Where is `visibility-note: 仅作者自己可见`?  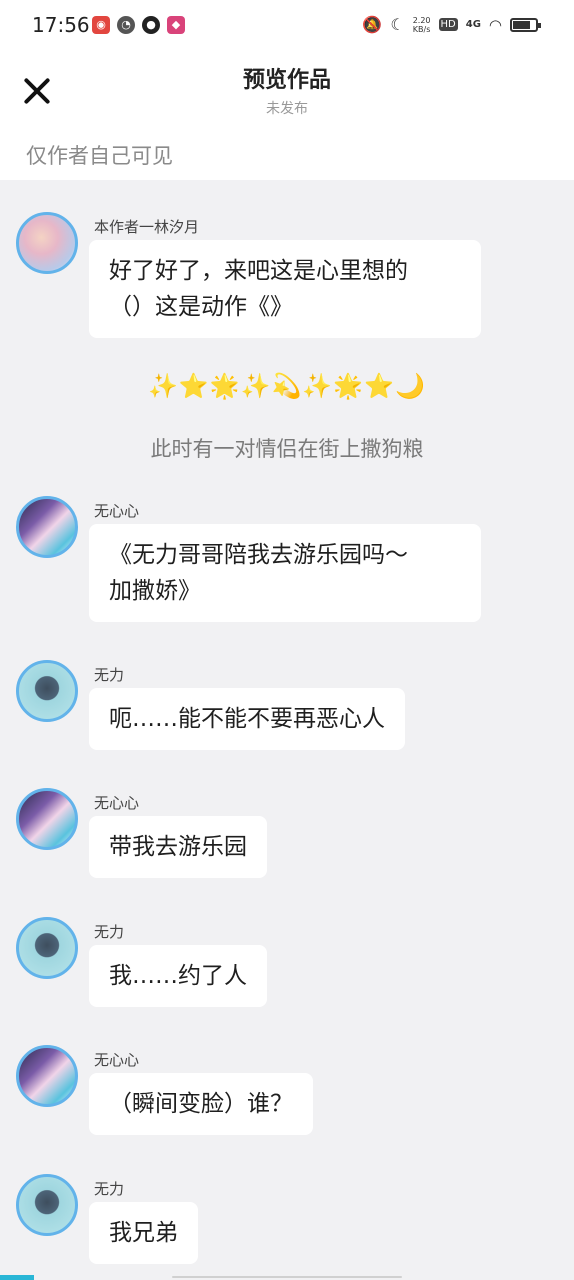 visibility-note: 仅作者自己可见 is located at coordinates (99, 156).